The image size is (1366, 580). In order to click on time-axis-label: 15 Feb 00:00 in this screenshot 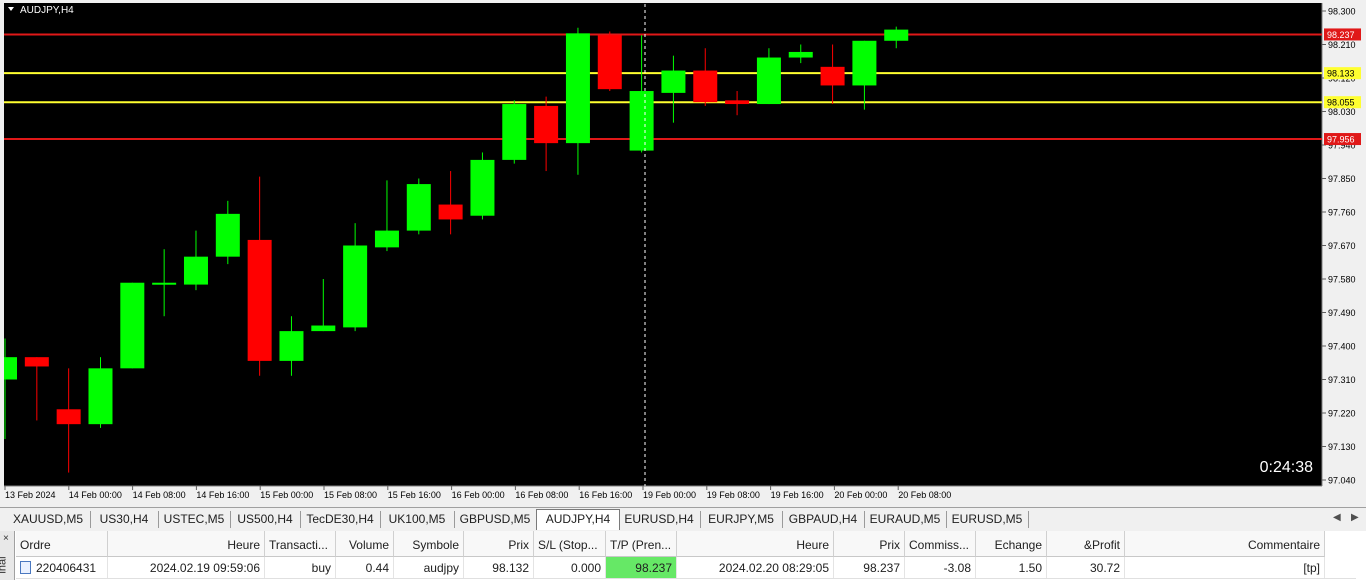, I will do `click(286, 495)`.